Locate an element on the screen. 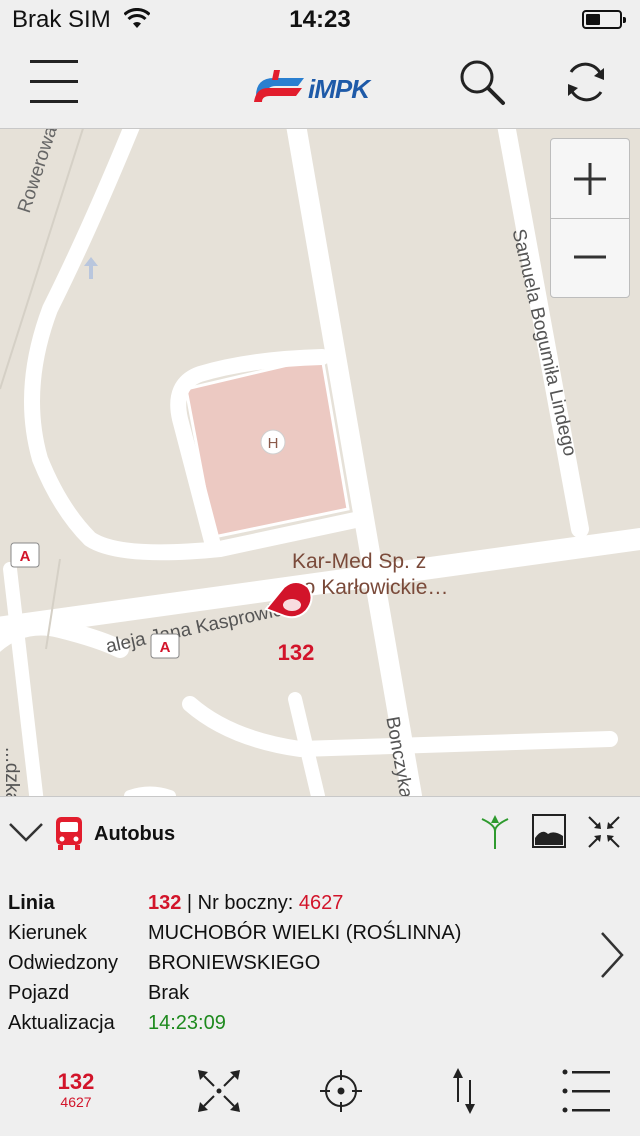 This screenshot has height=1136, width=640. clock: 14:23 is located at coordinates (320, 19).